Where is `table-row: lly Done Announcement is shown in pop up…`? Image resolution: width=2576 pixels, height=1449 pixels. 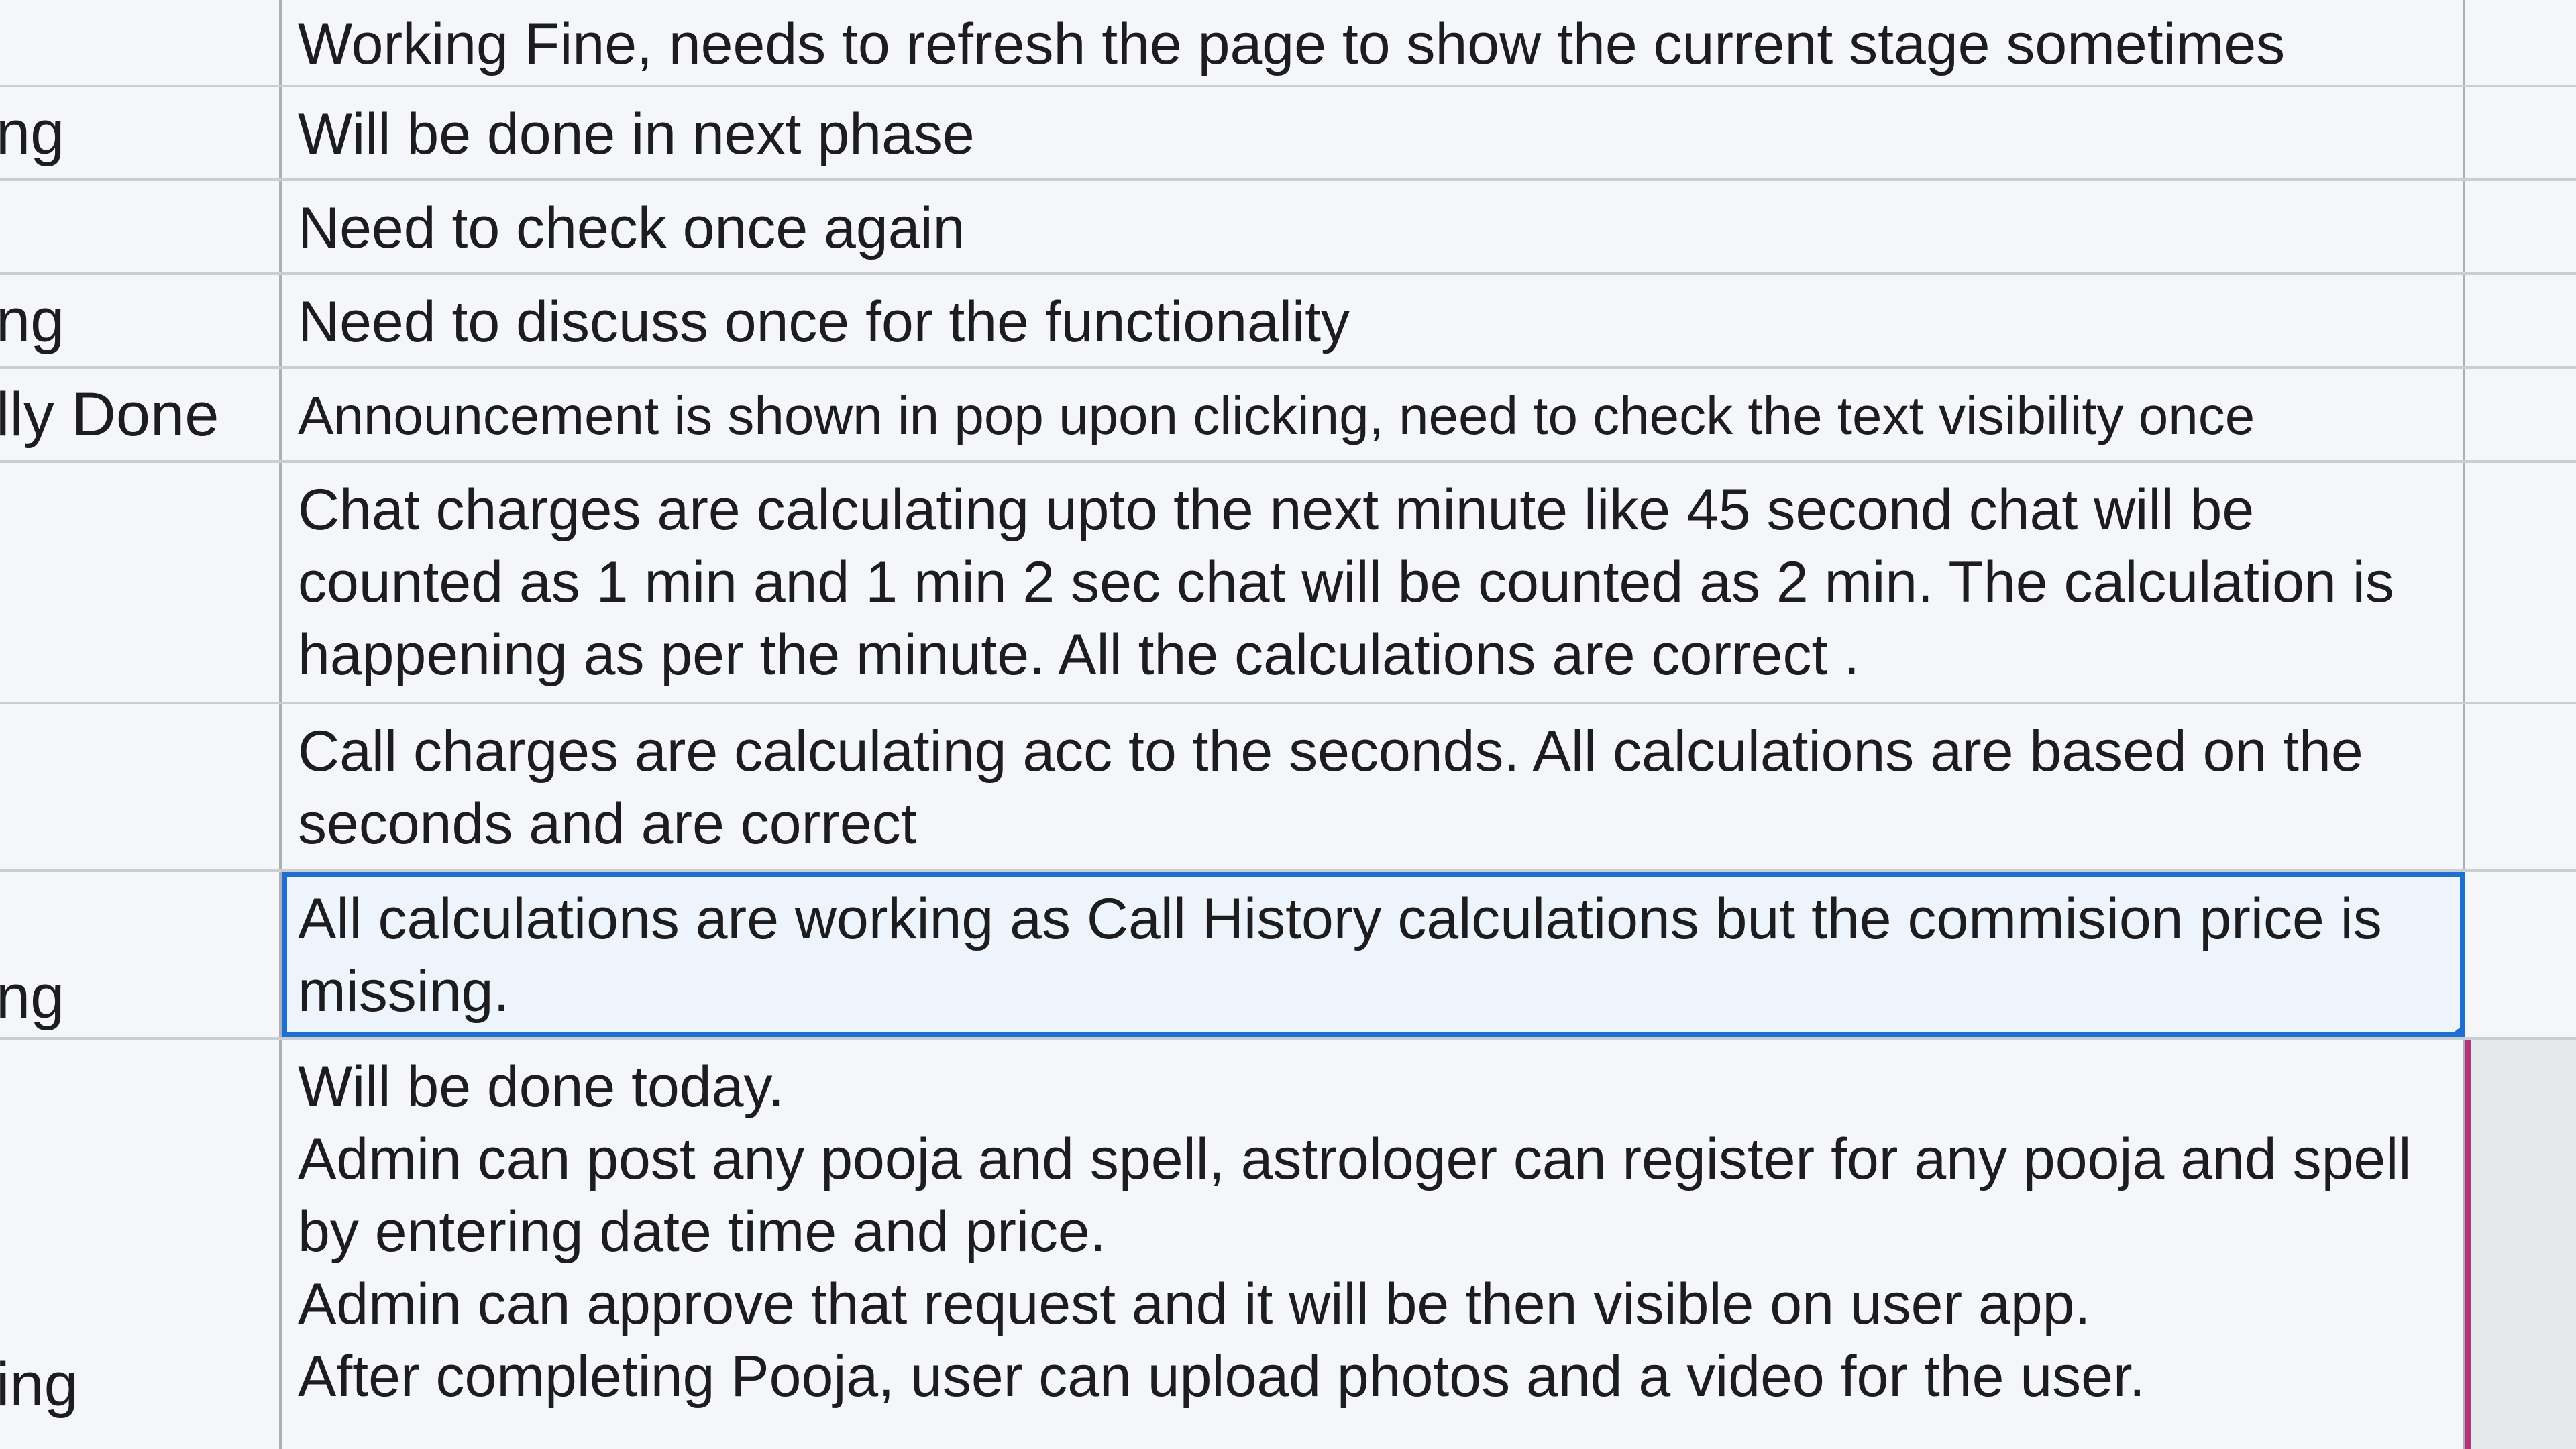
table-row: lly Done Announcement is shown in pop up… is located at coordinates (1288, 416).